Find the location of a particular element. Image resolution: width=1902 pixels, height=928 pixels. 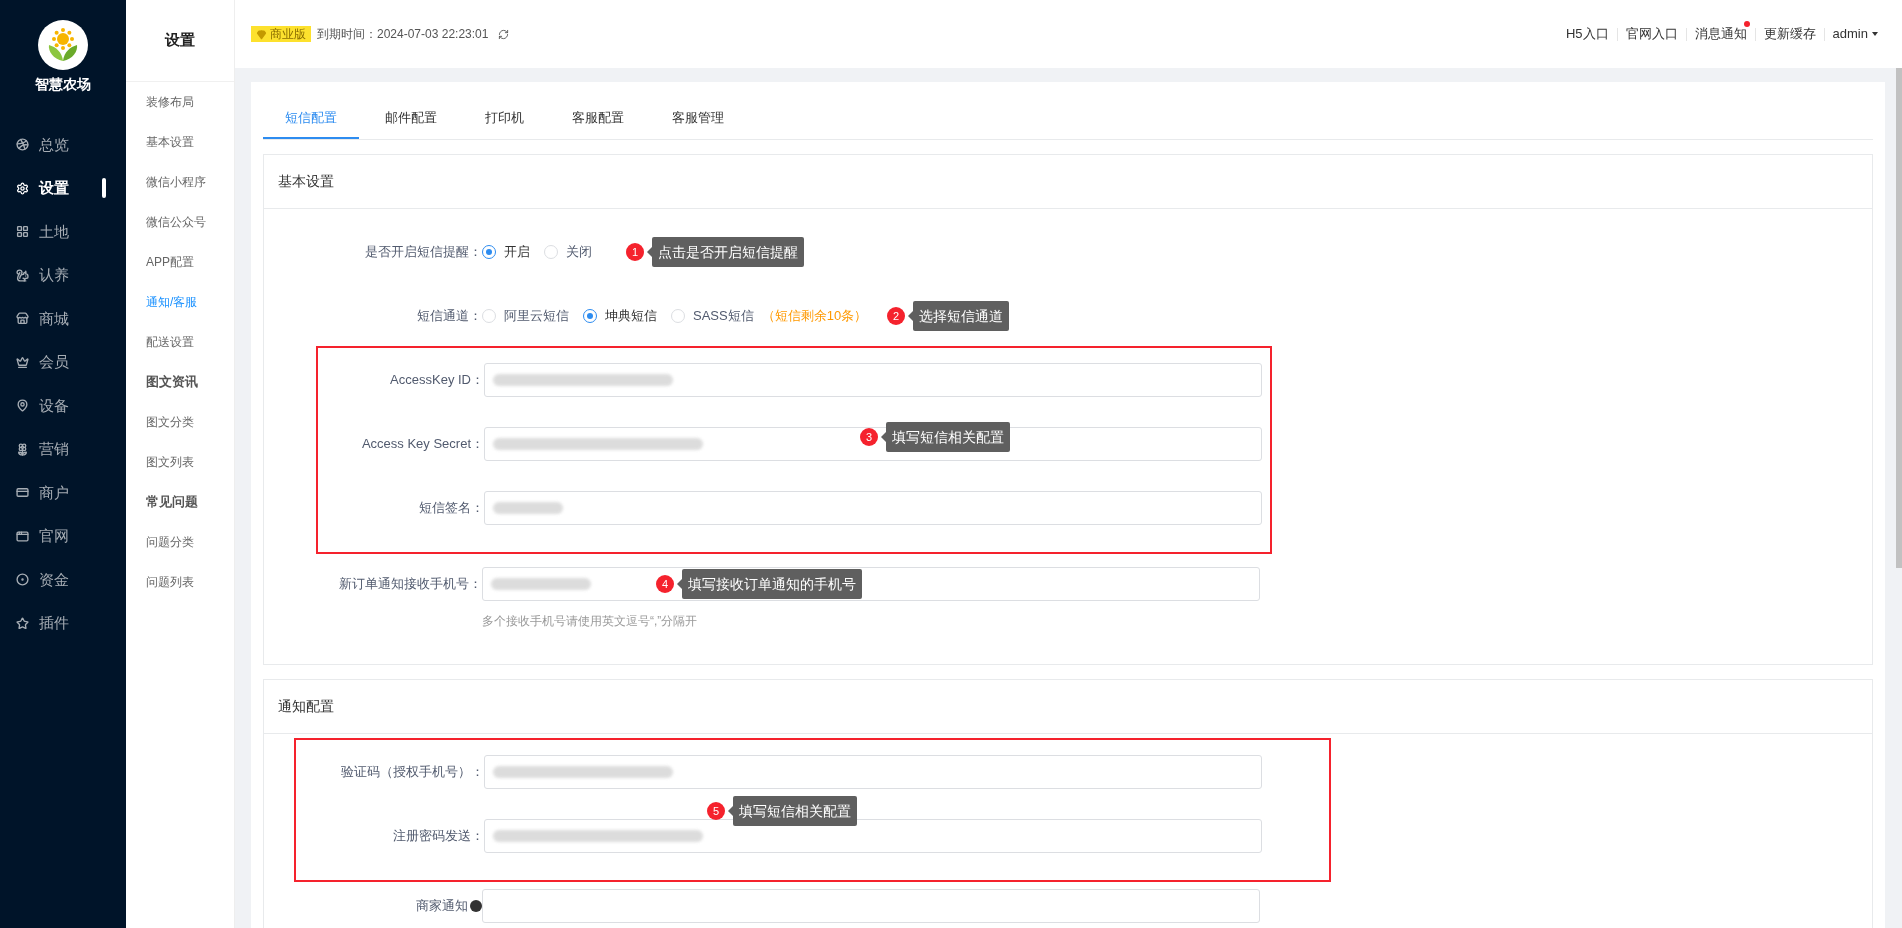

field-label: 是否开启短信提醒： is located at coordinates (423, 252).